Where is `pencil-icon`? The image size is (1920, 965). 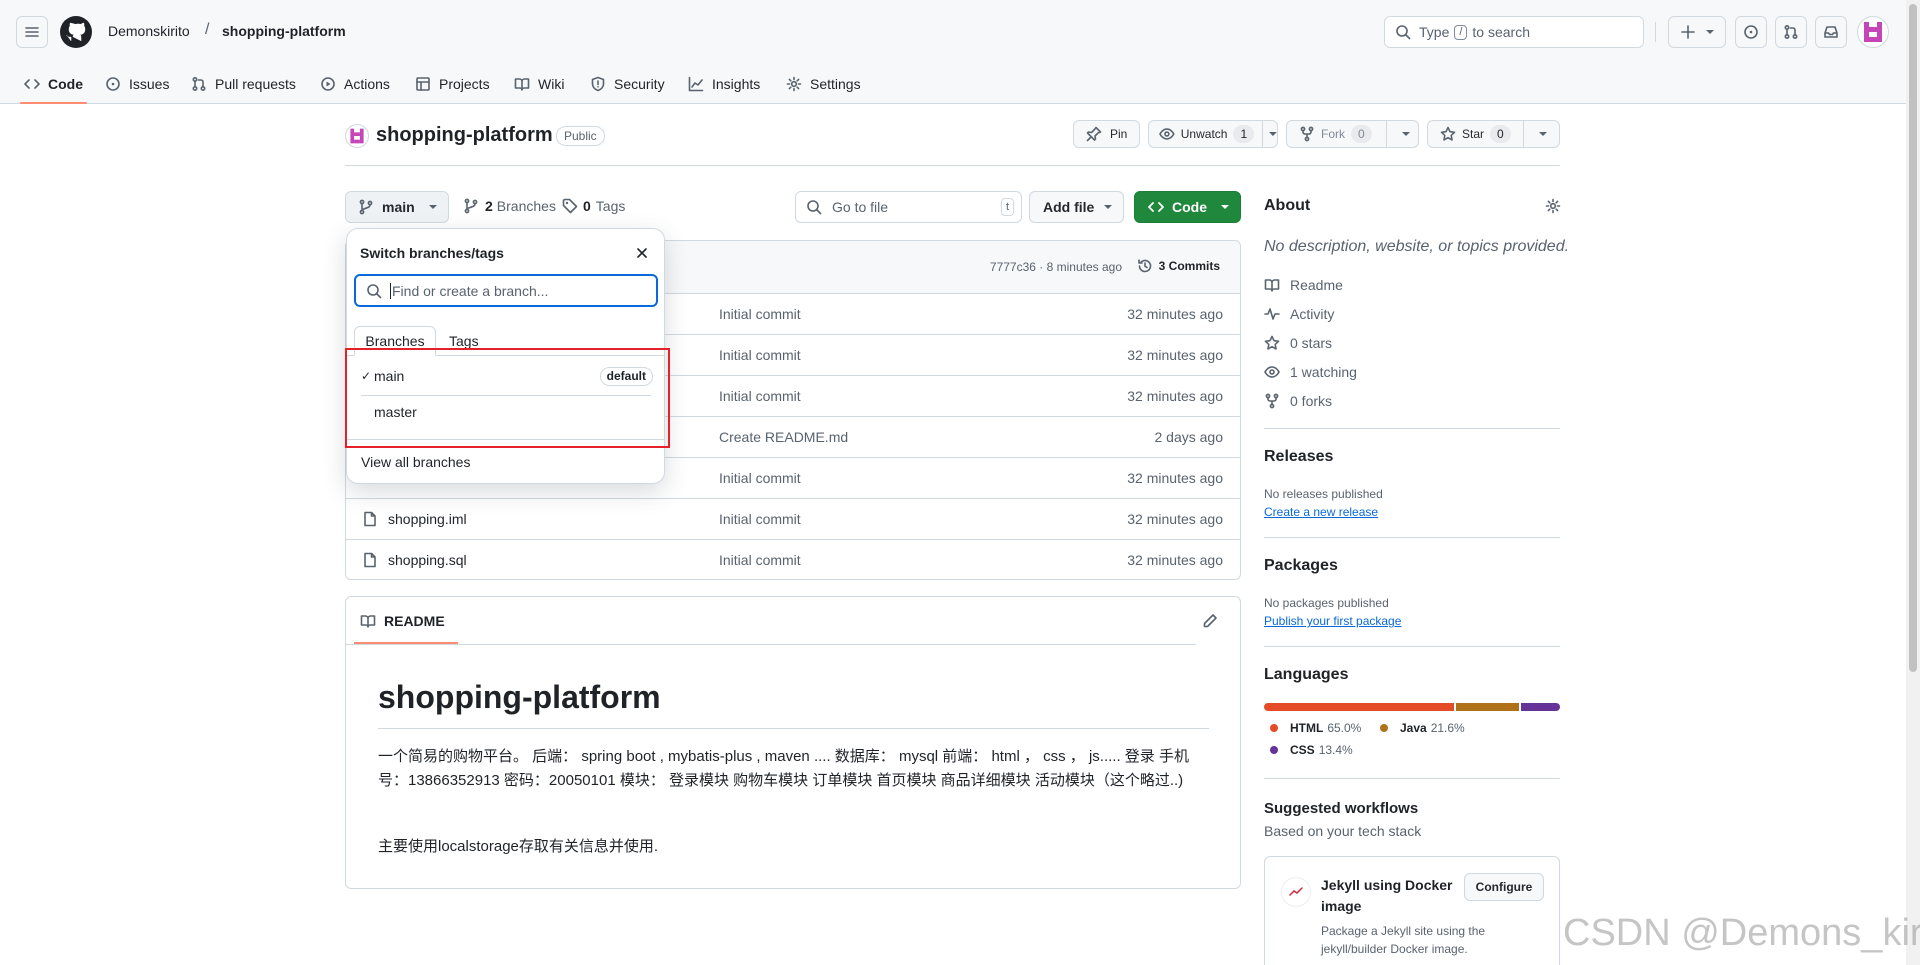 pencil-icon is located at coordinates (1210, 621).